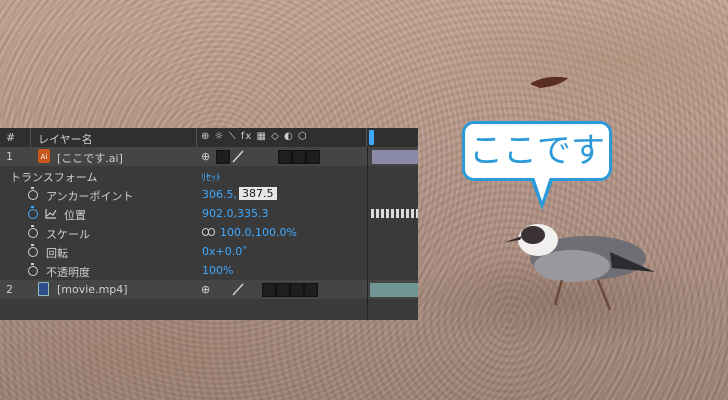  What do you see at coordinates (90, 158) in the screenshot?
I see `layer-name: [ここです.ai]` at bounding box center [90, 158].